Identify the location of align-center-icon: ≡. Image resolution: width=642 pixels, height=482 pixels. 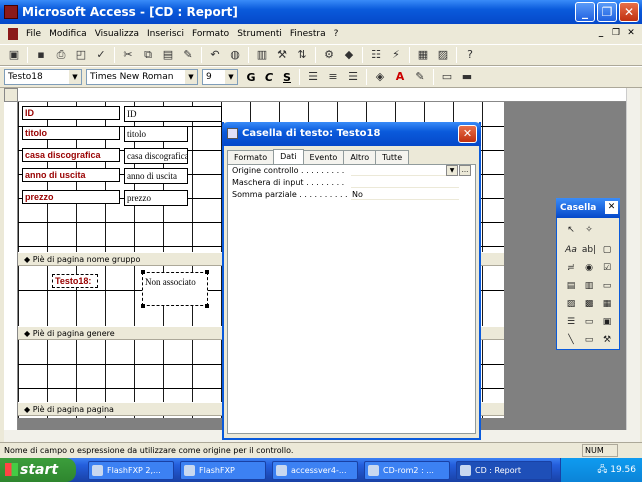
(333, 77).